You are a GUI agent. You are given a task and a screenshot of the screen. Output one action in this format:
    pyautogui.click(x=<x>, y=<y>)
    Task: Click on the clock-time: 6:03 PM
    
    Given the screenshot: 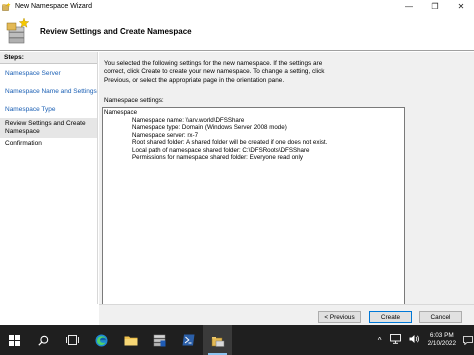 What is the action you would take?
    pyautogui.click(x=441, y=335)
    